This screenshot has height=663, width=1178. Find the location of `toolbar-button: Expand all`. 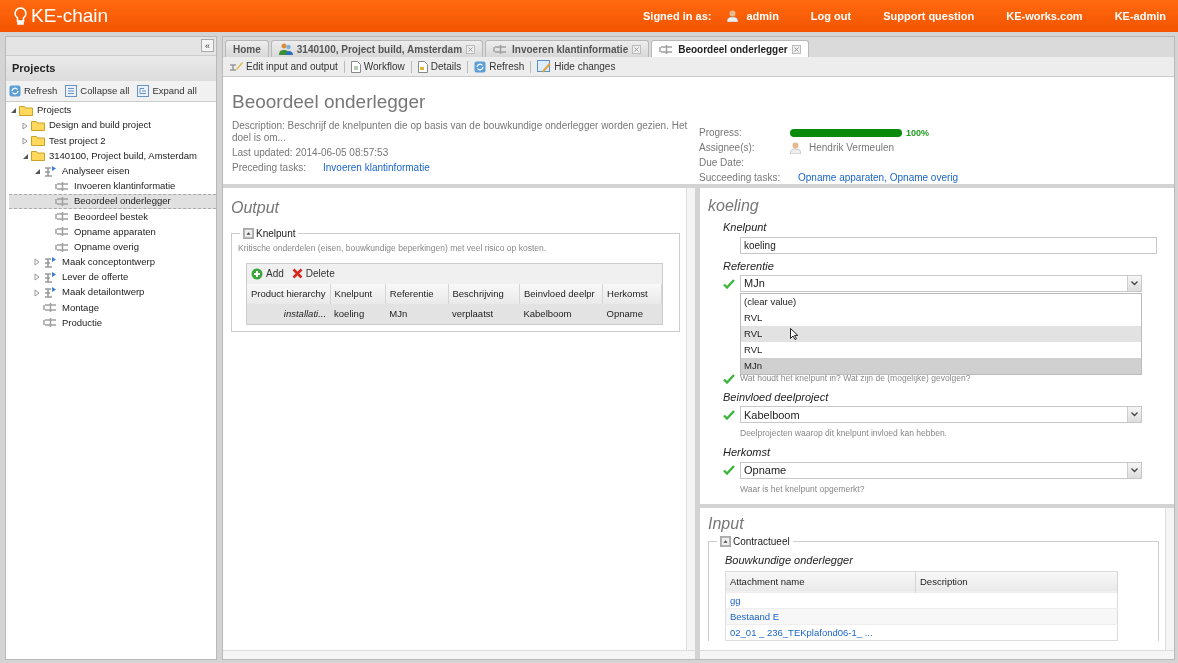

toolbar-button: Expand all is located at coordinates (167, 90).